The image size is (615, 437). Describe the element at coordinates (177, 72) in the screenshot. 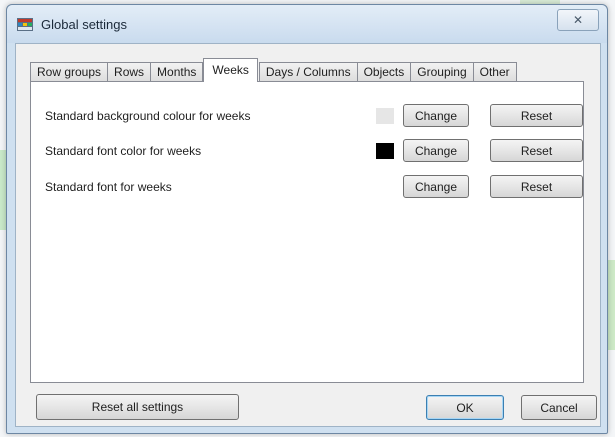

I see `tab-months: Months` at that location.